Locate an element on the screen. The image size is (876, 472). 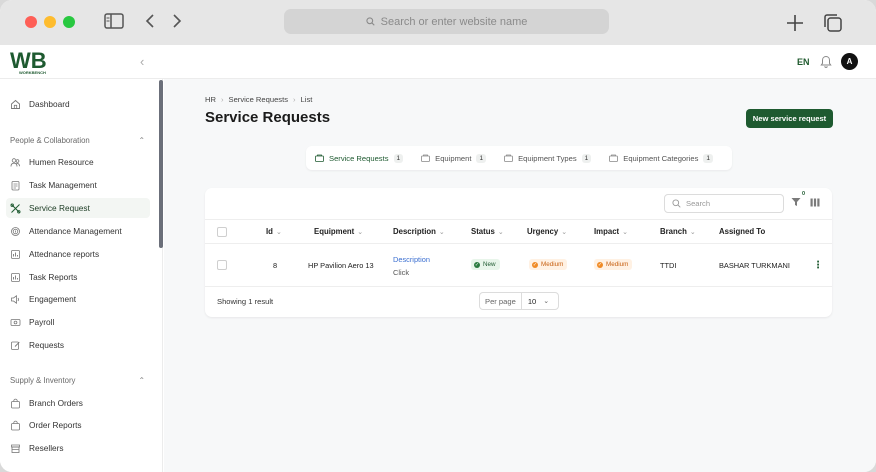
maximize-window-button is located at coordinates (69, 22).